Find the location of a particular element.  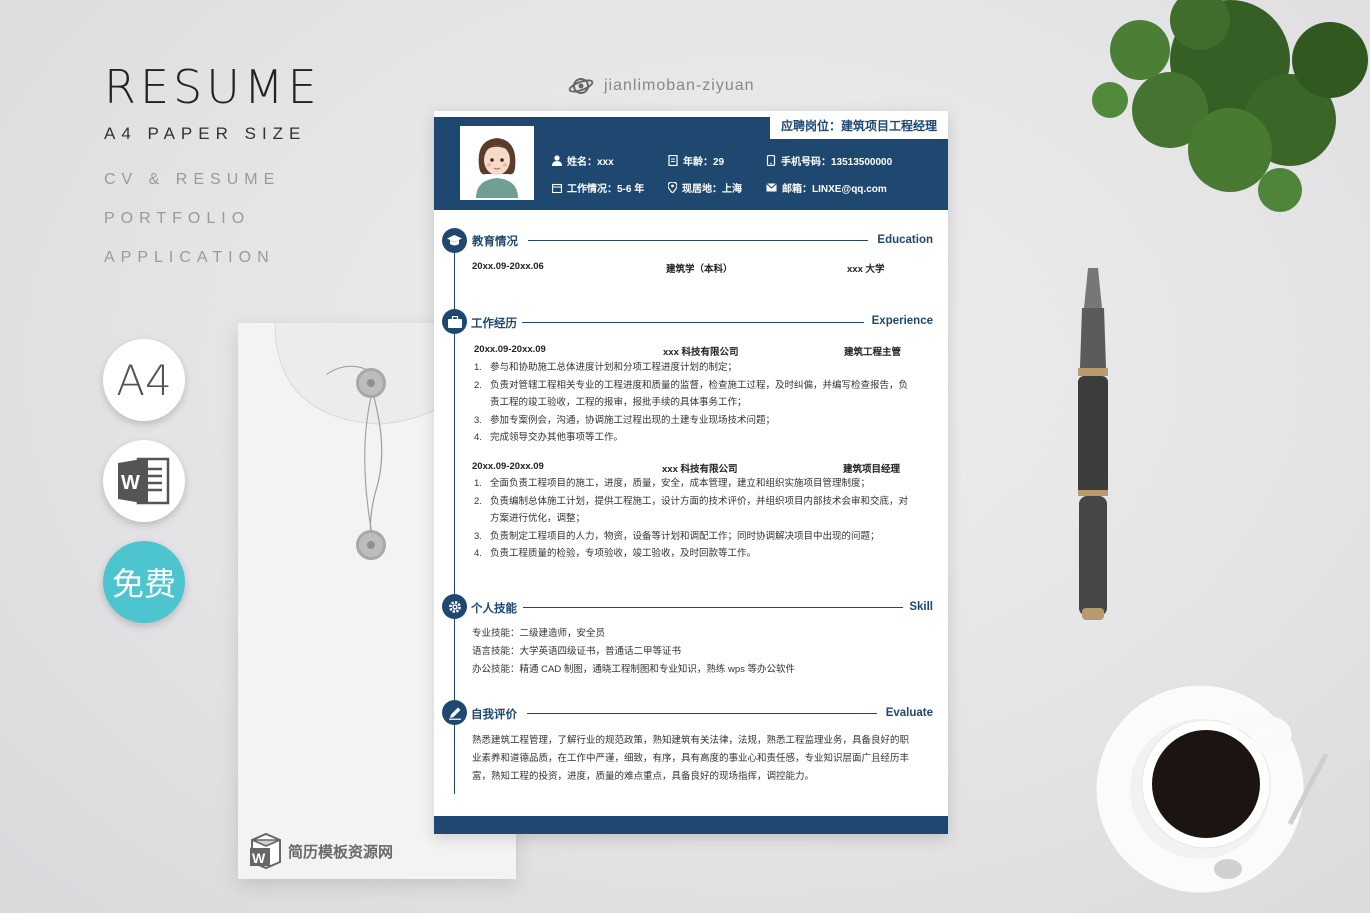

briefcase-icon is located at coordinates (454, 321).